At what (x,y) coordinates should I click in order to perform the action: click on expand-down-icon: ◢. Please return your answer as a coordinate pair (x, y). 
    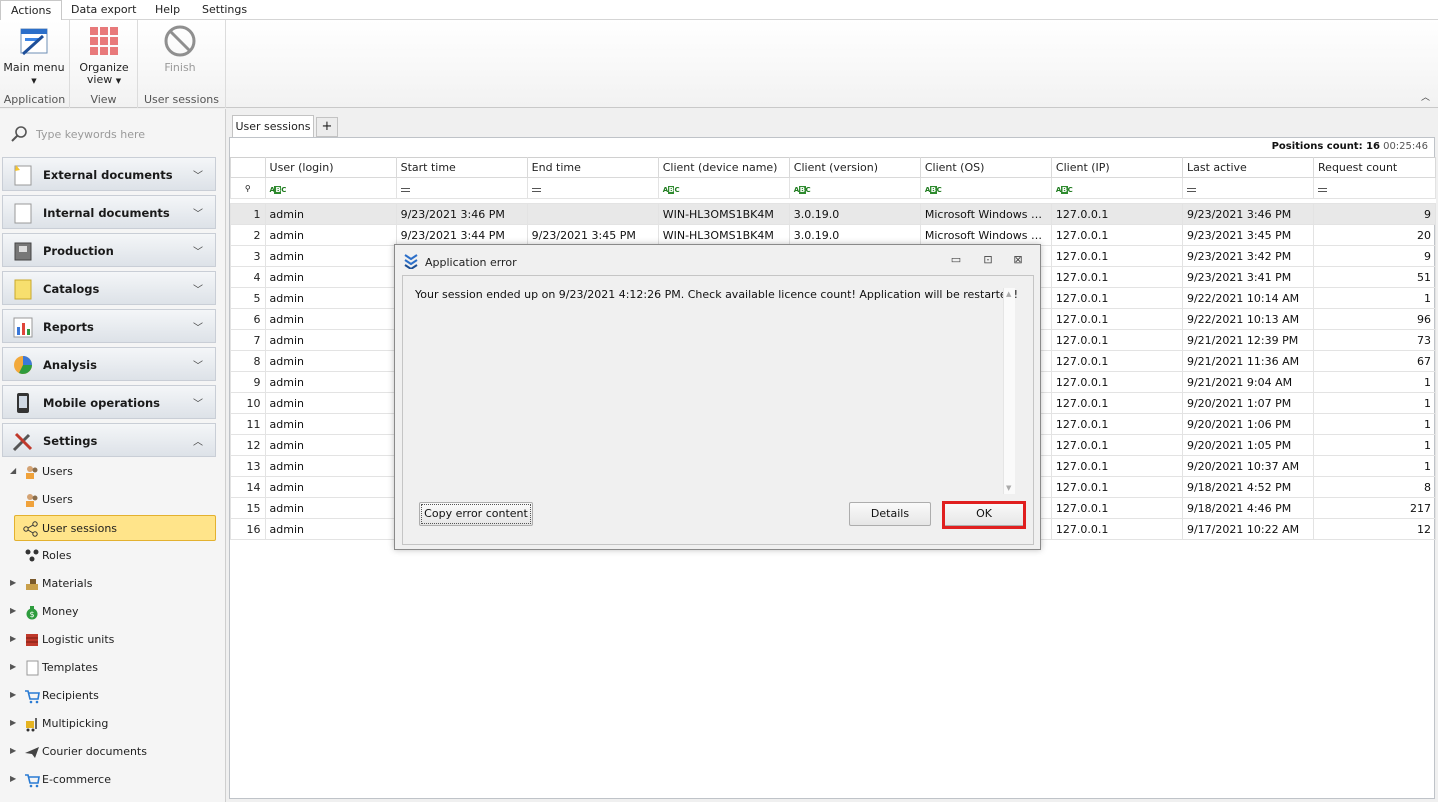
    Looking at the image, I should click on (13, 470).